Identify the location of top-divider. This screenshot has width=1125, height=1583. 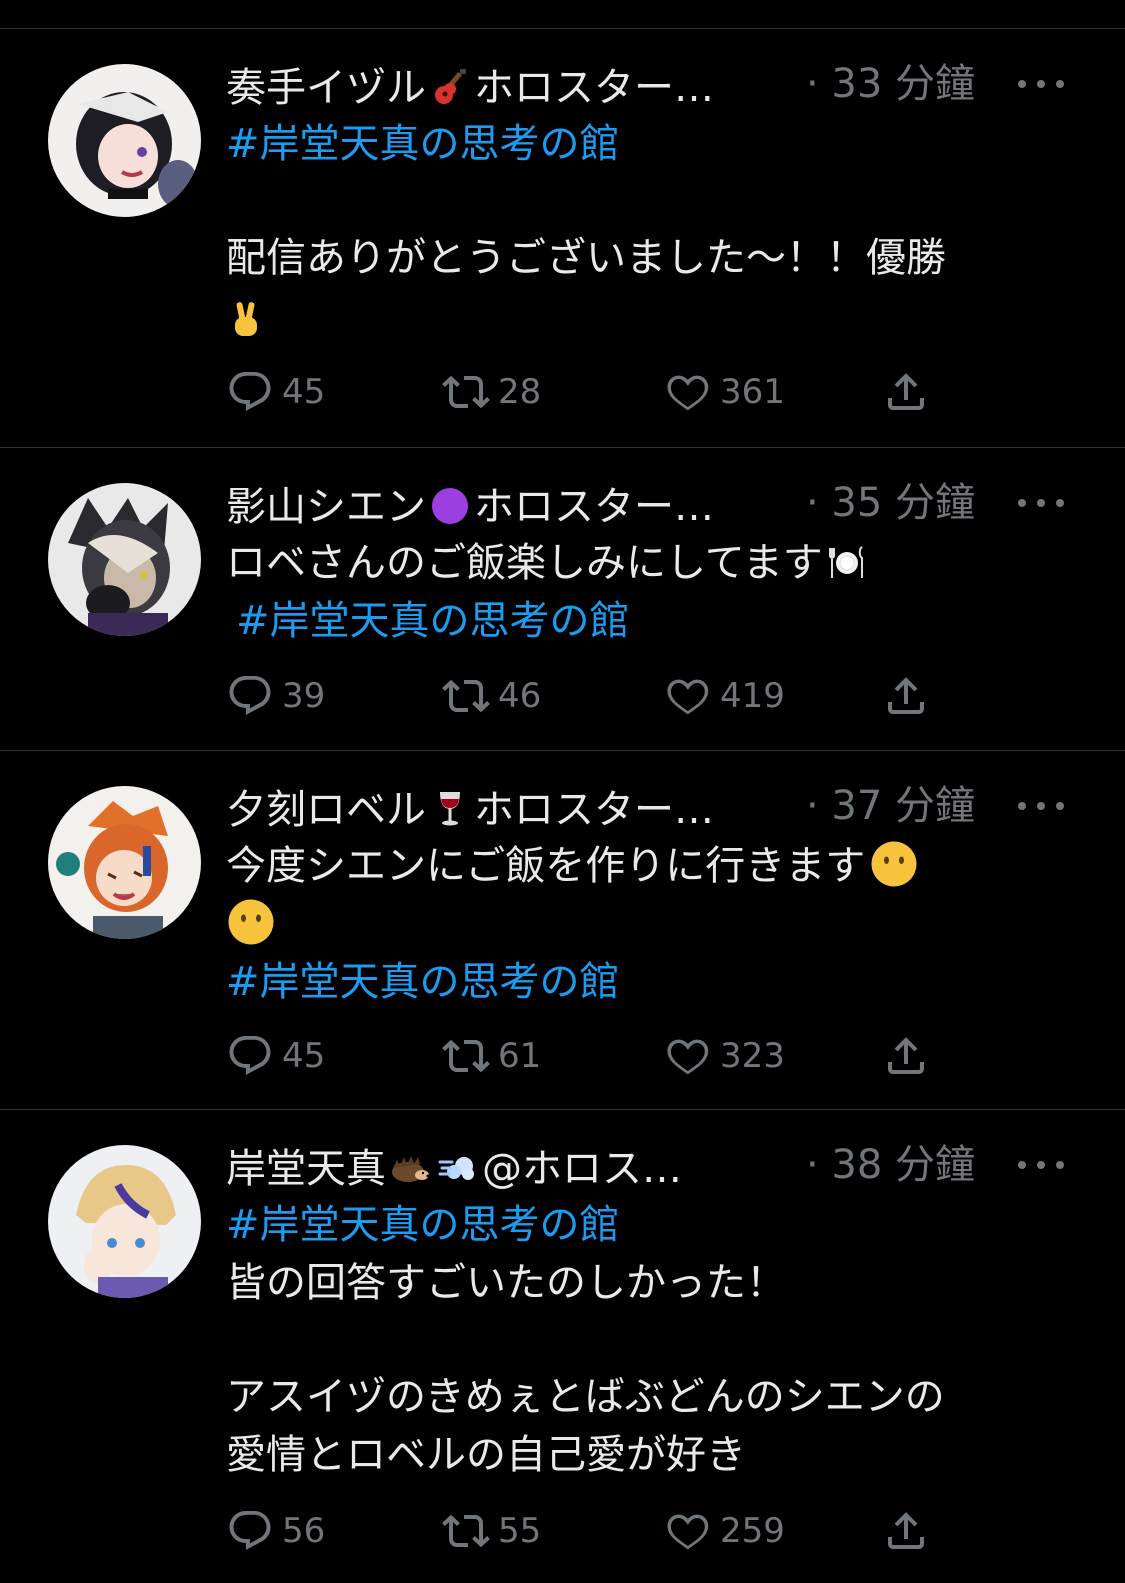
(562, 14).